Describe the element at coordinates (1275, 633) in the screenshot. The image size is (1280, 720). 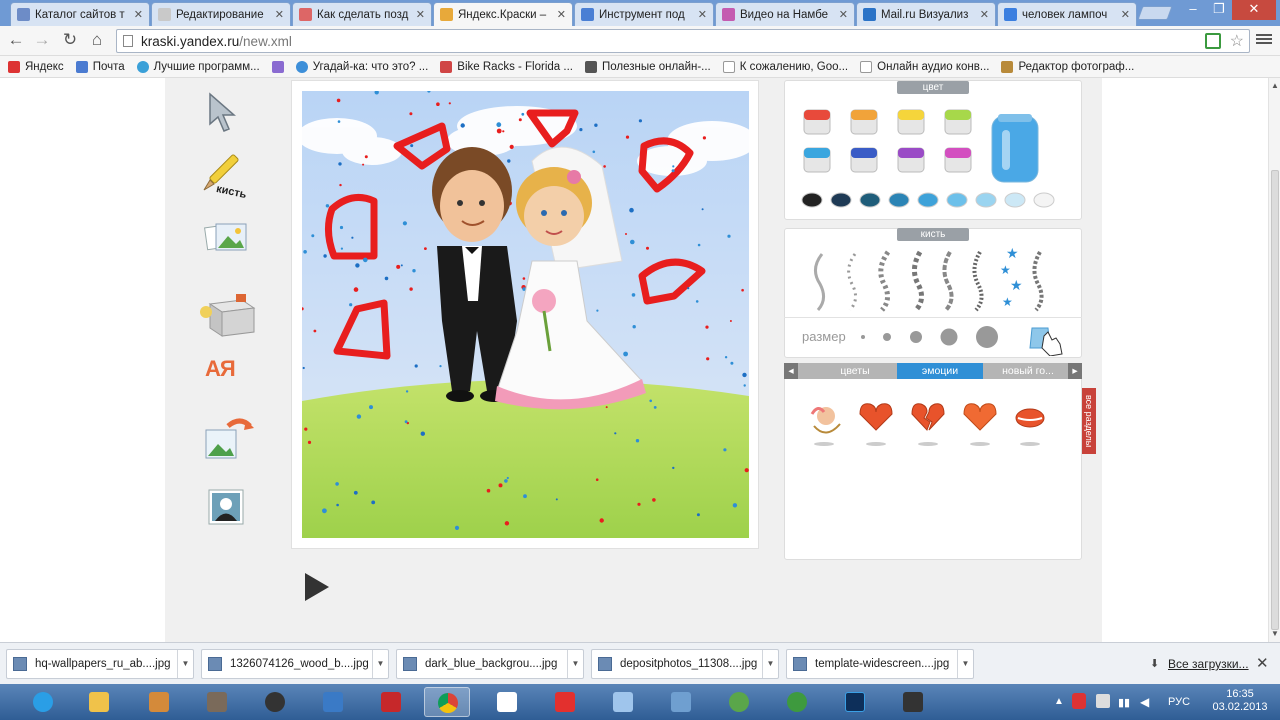
I see `scroll-down-icon: ▼` at that location.